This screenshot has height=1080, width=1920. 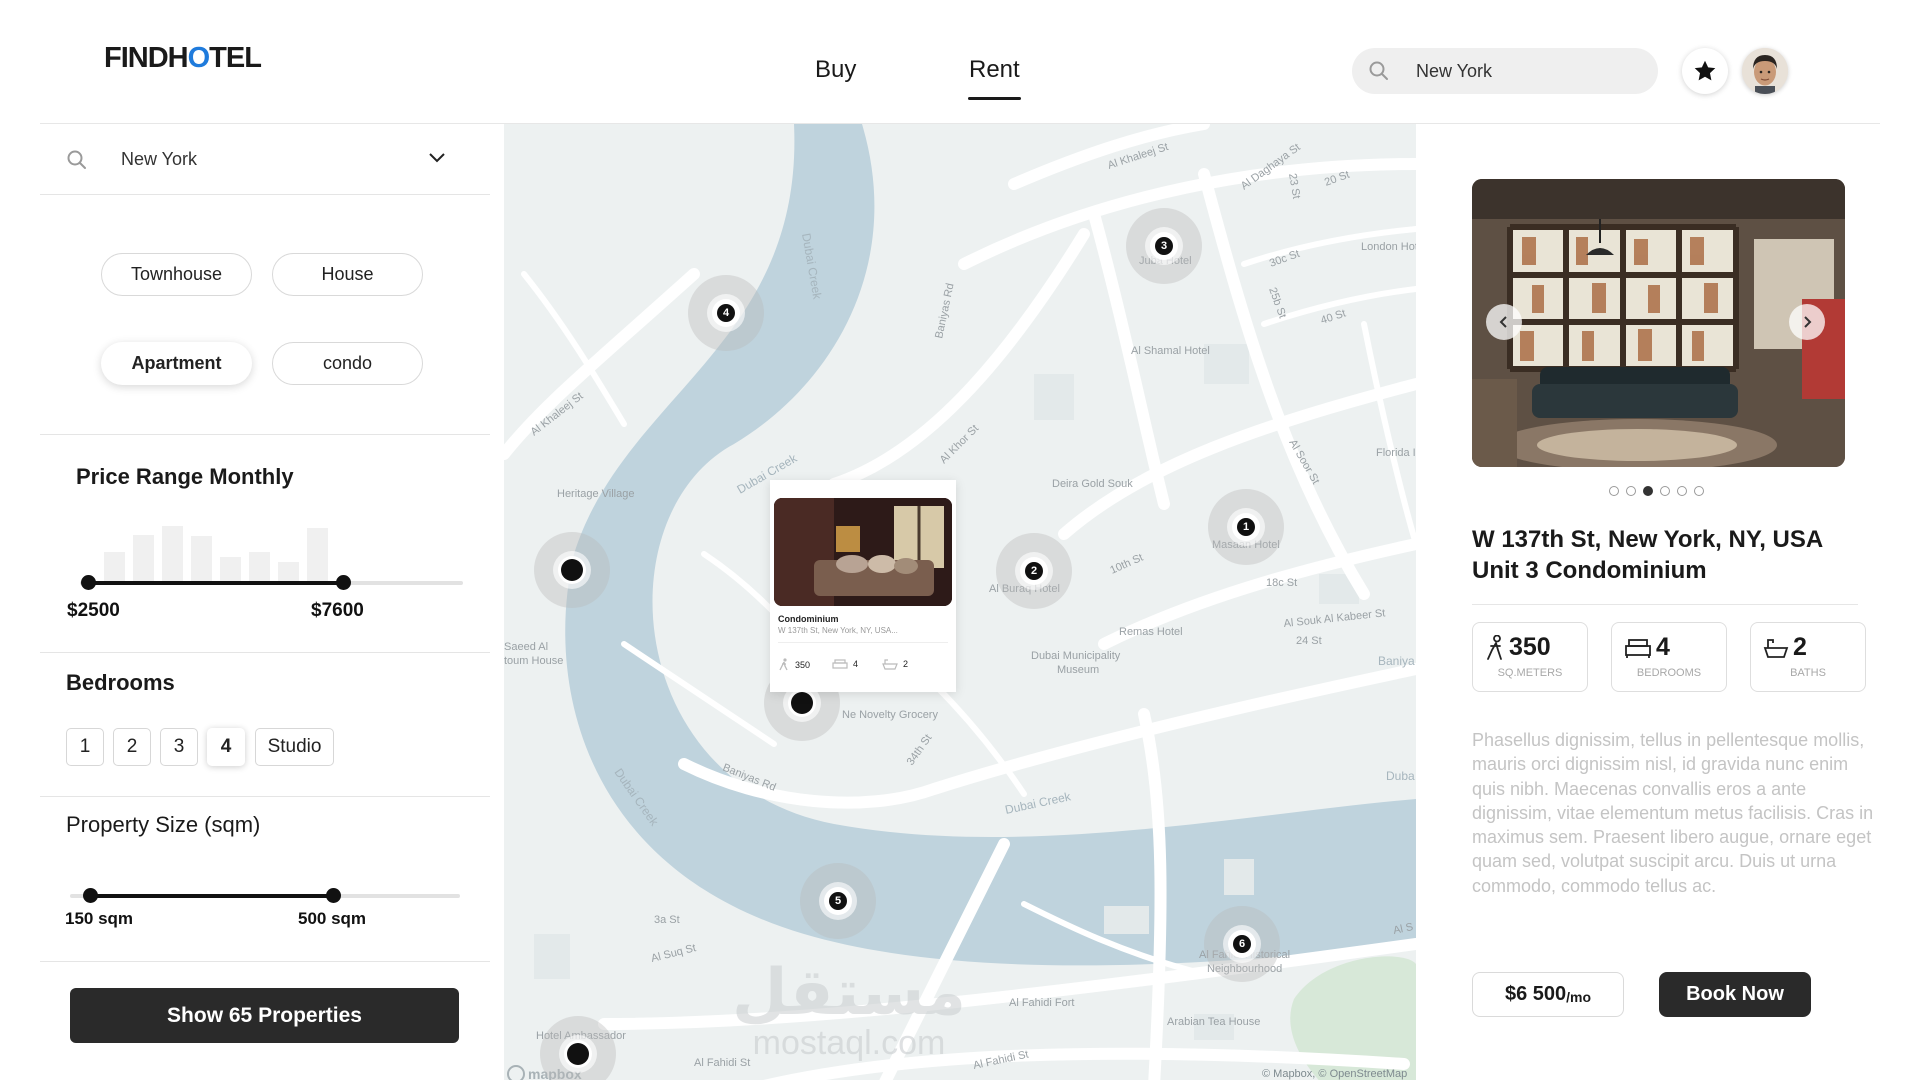 What do you see at coordinates (226, 747) in the screenshot?
I see `bedroom-option-4: 4` at bounding box center [226, 747].